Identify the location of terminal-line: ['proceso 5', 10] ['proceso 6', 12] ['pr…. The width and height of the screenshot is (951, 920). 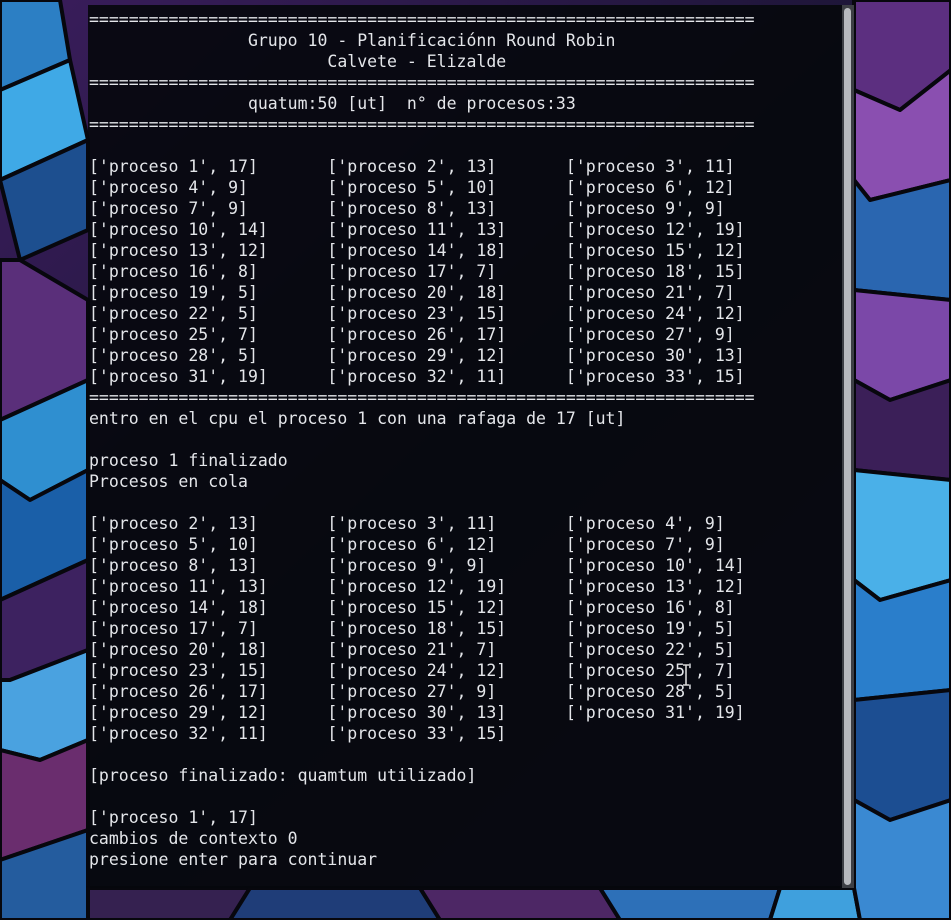
(407, 544).